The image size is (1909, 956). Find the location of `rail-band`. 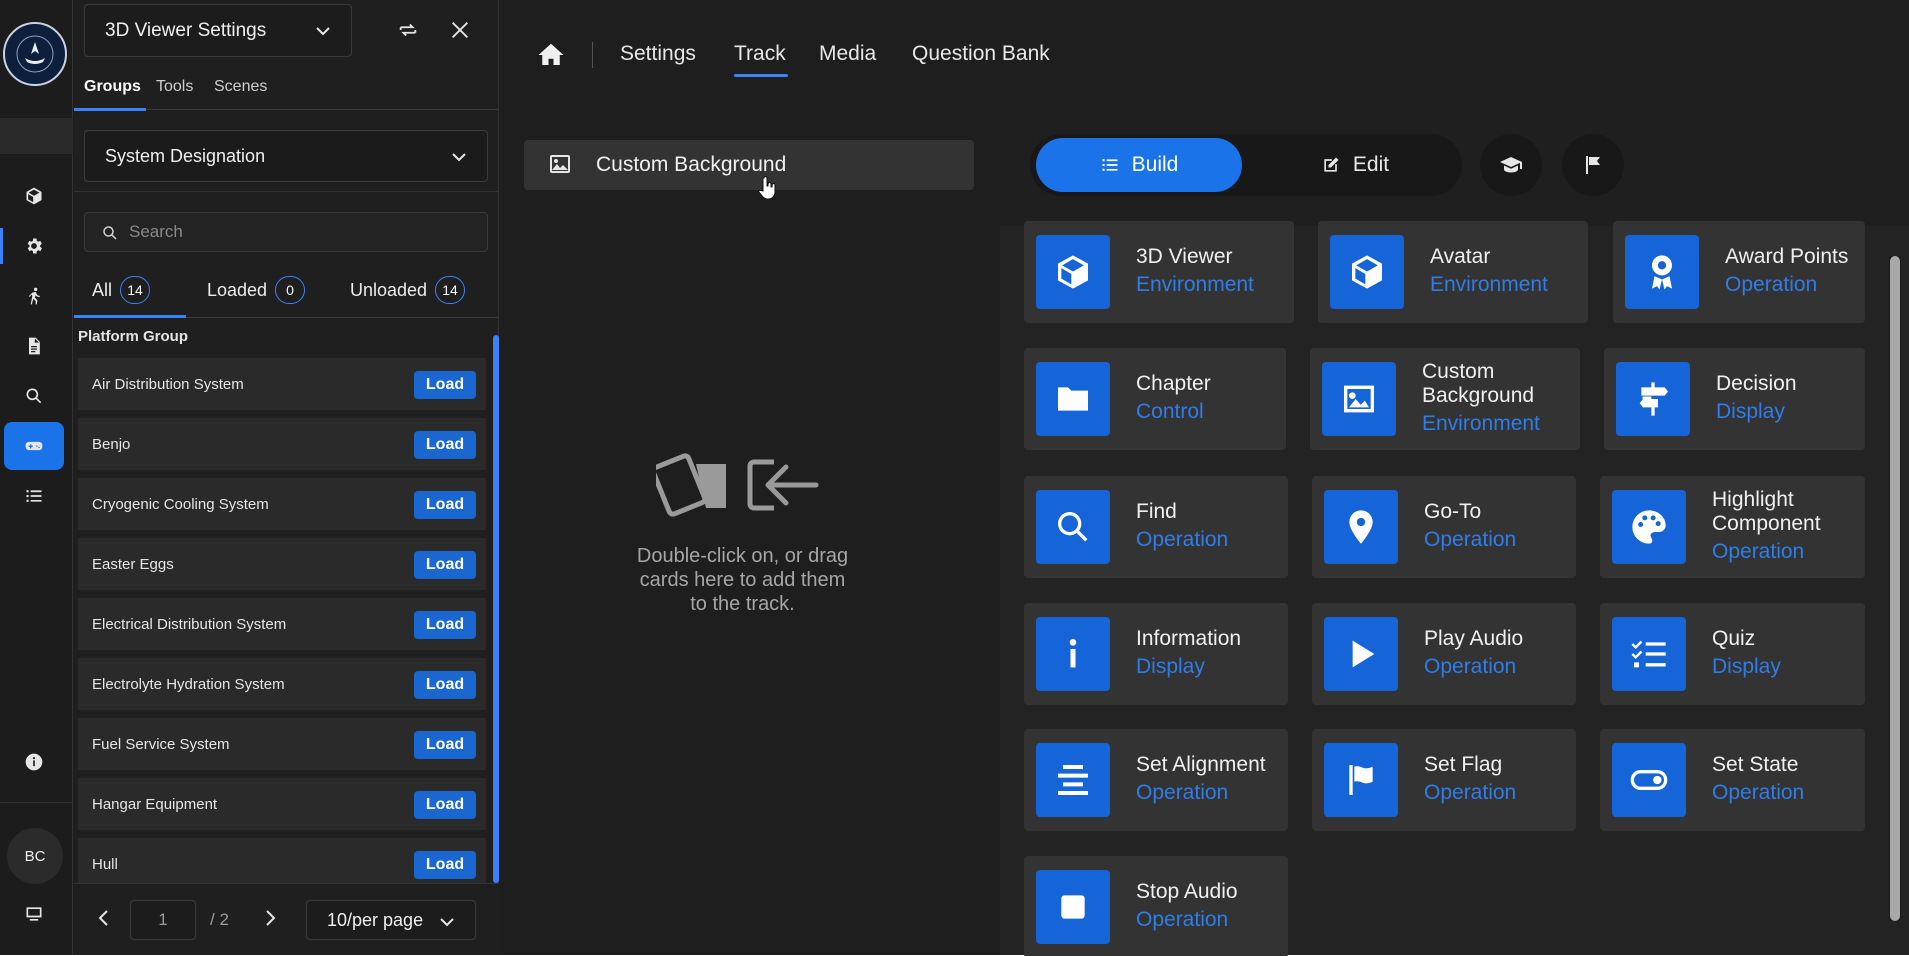

rail-band is located at coordinates (36, 136).